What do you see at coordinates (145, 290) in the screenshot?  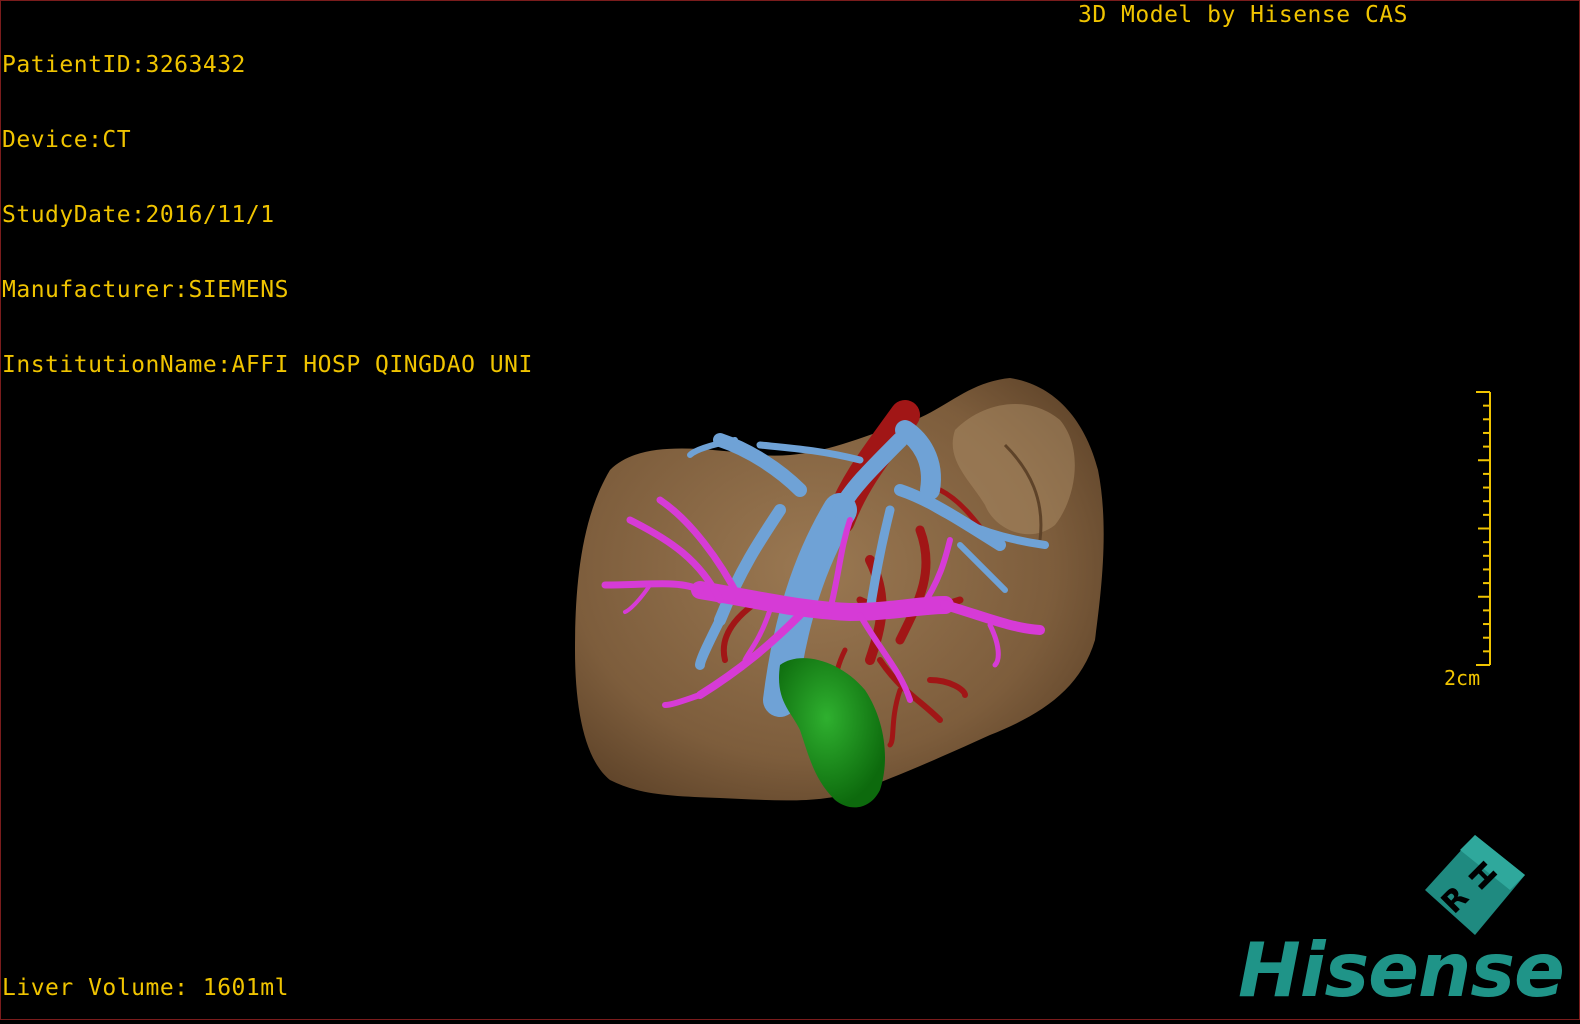 I see `manufacturer-label: Manufacturer:SIEMENS` at bounding box center [145, 290].